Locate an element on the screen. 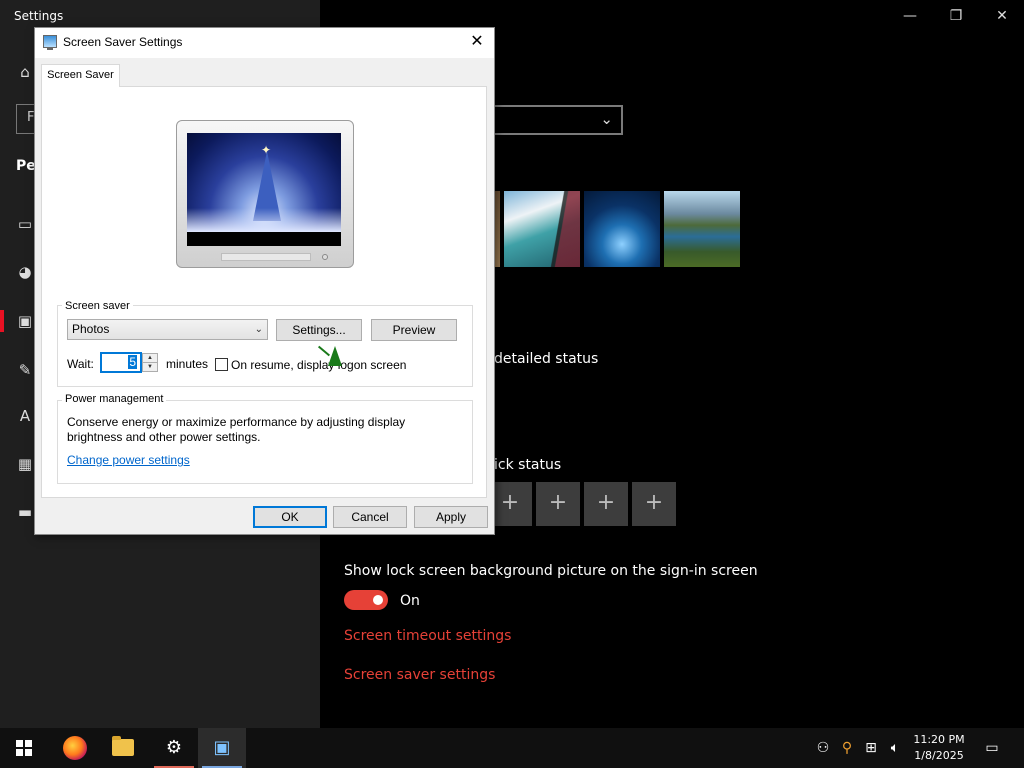  lock-bg-signin-toggle is located at coordinates (366, 600).